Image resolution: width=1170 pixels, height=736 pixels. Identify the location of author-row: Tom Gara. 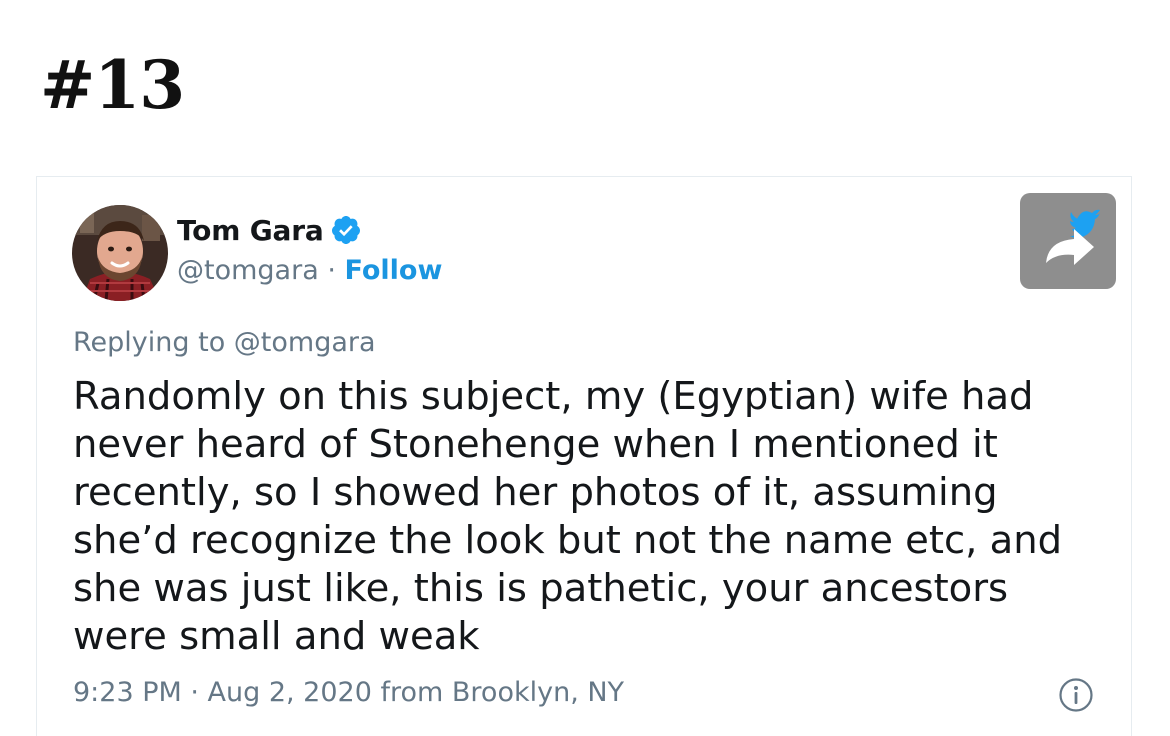
(269, 230).